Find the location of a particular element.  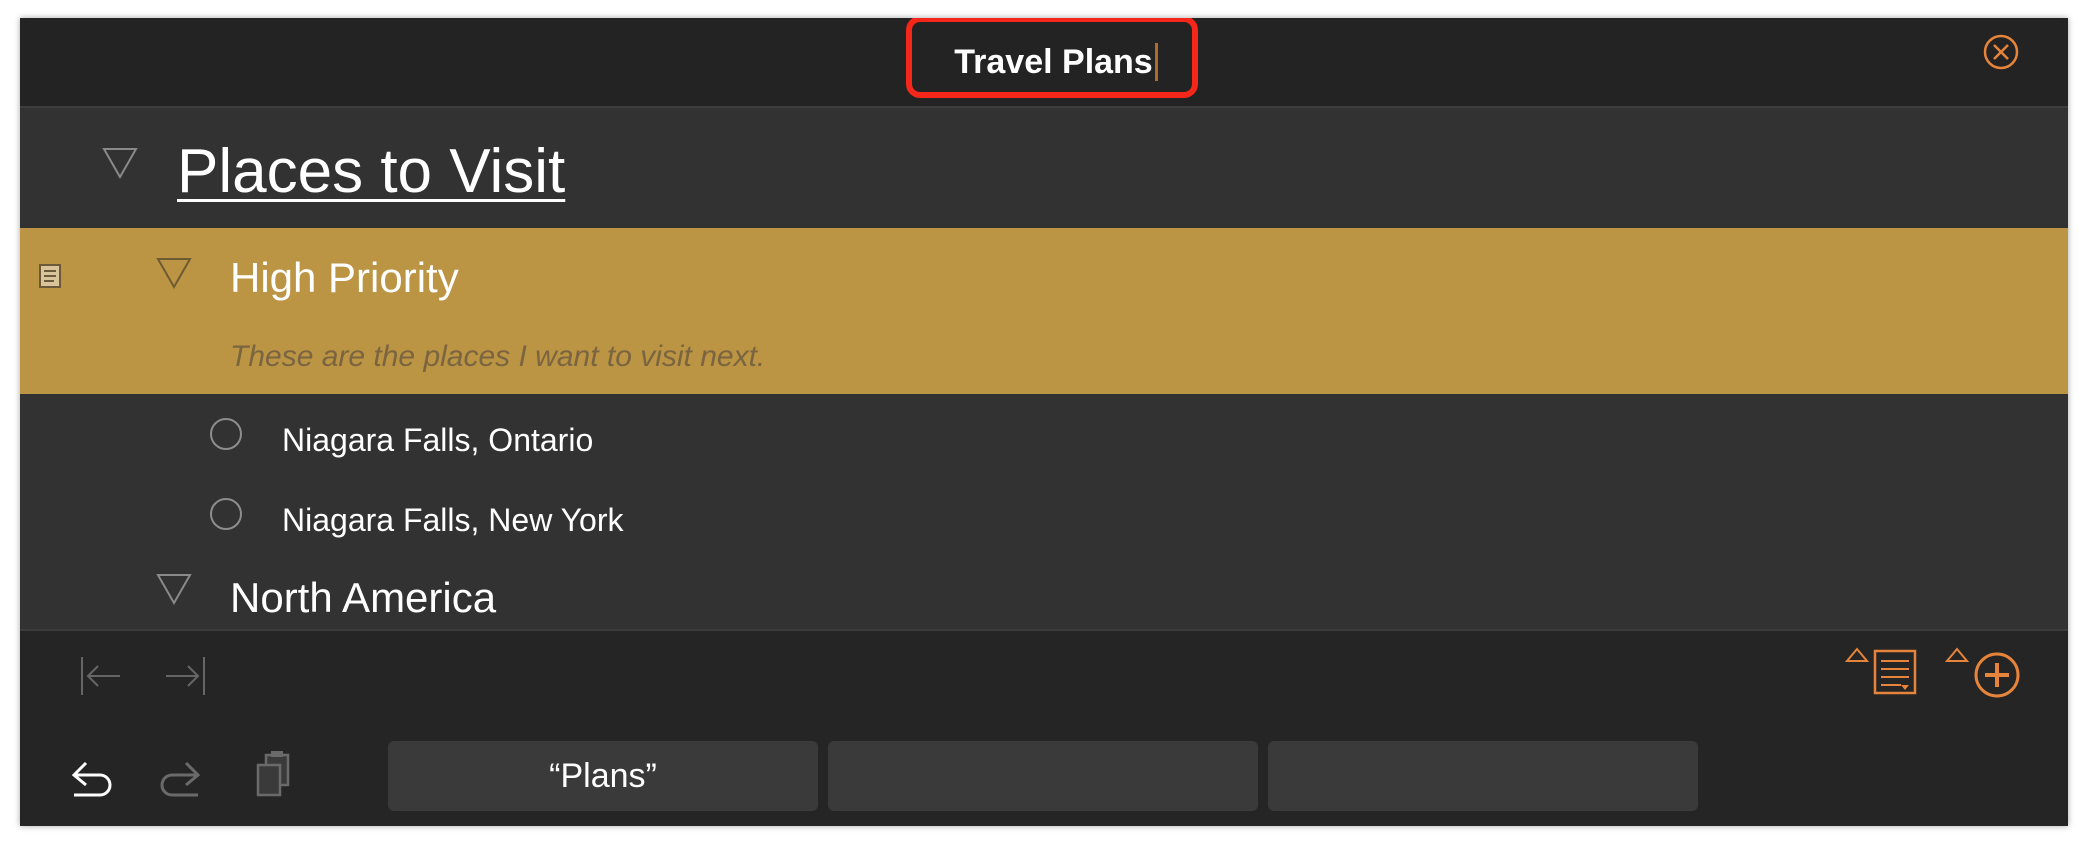

title-bar: Travel Plans is located at coordinates (1044, 63).